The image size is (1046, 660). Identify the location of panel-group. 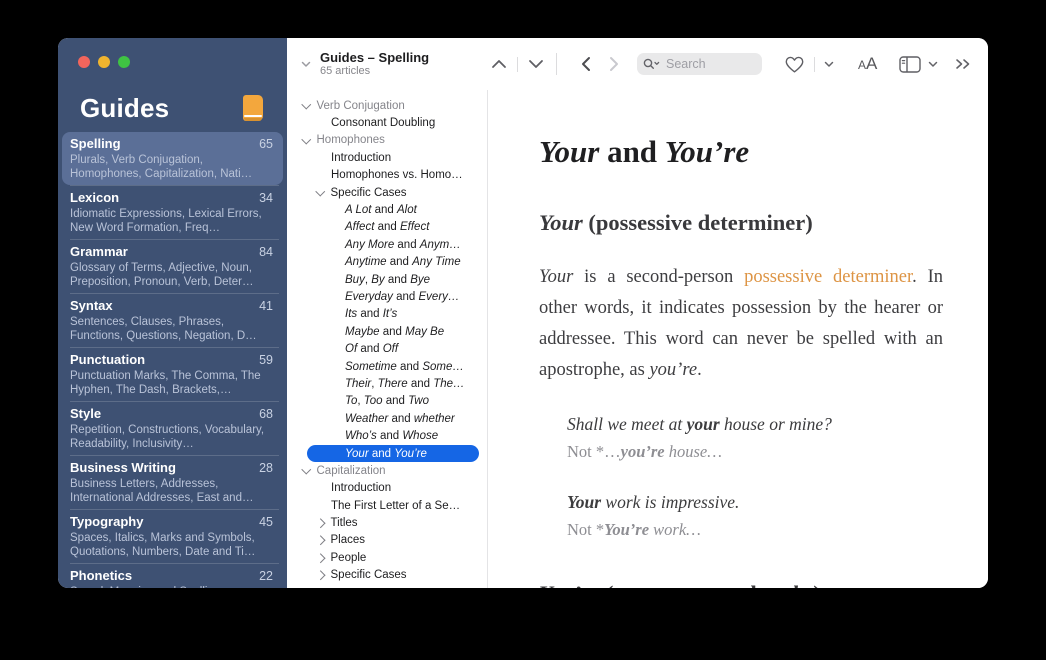
(918, 64).